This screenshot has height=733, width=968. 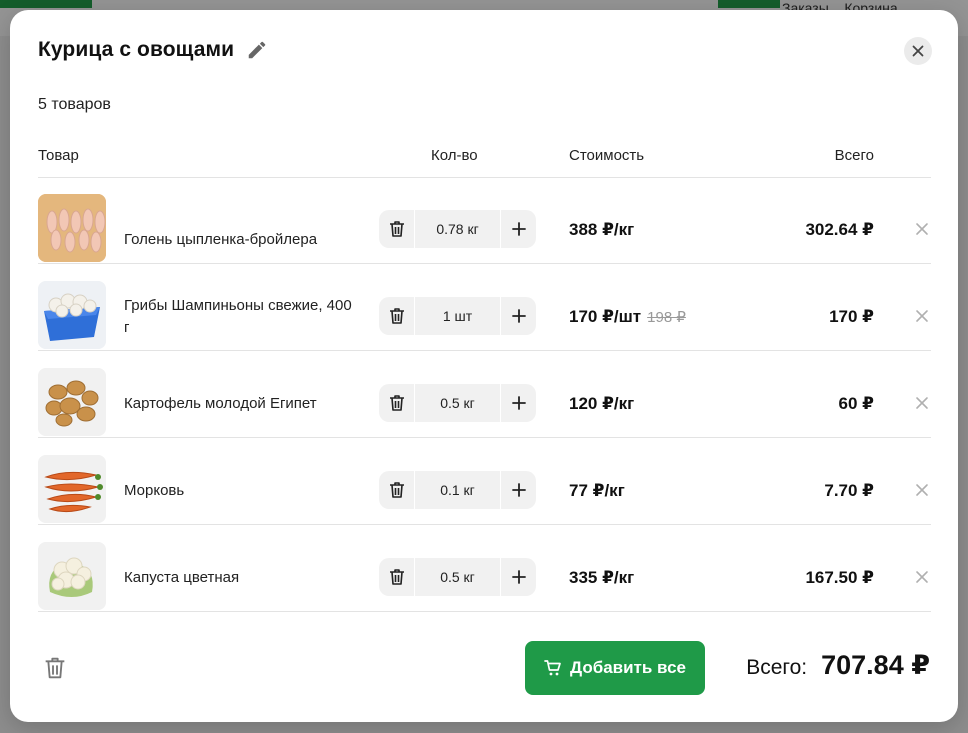 I want to click on price-value: 77 ₽/кг, so click(x=597, y=490).